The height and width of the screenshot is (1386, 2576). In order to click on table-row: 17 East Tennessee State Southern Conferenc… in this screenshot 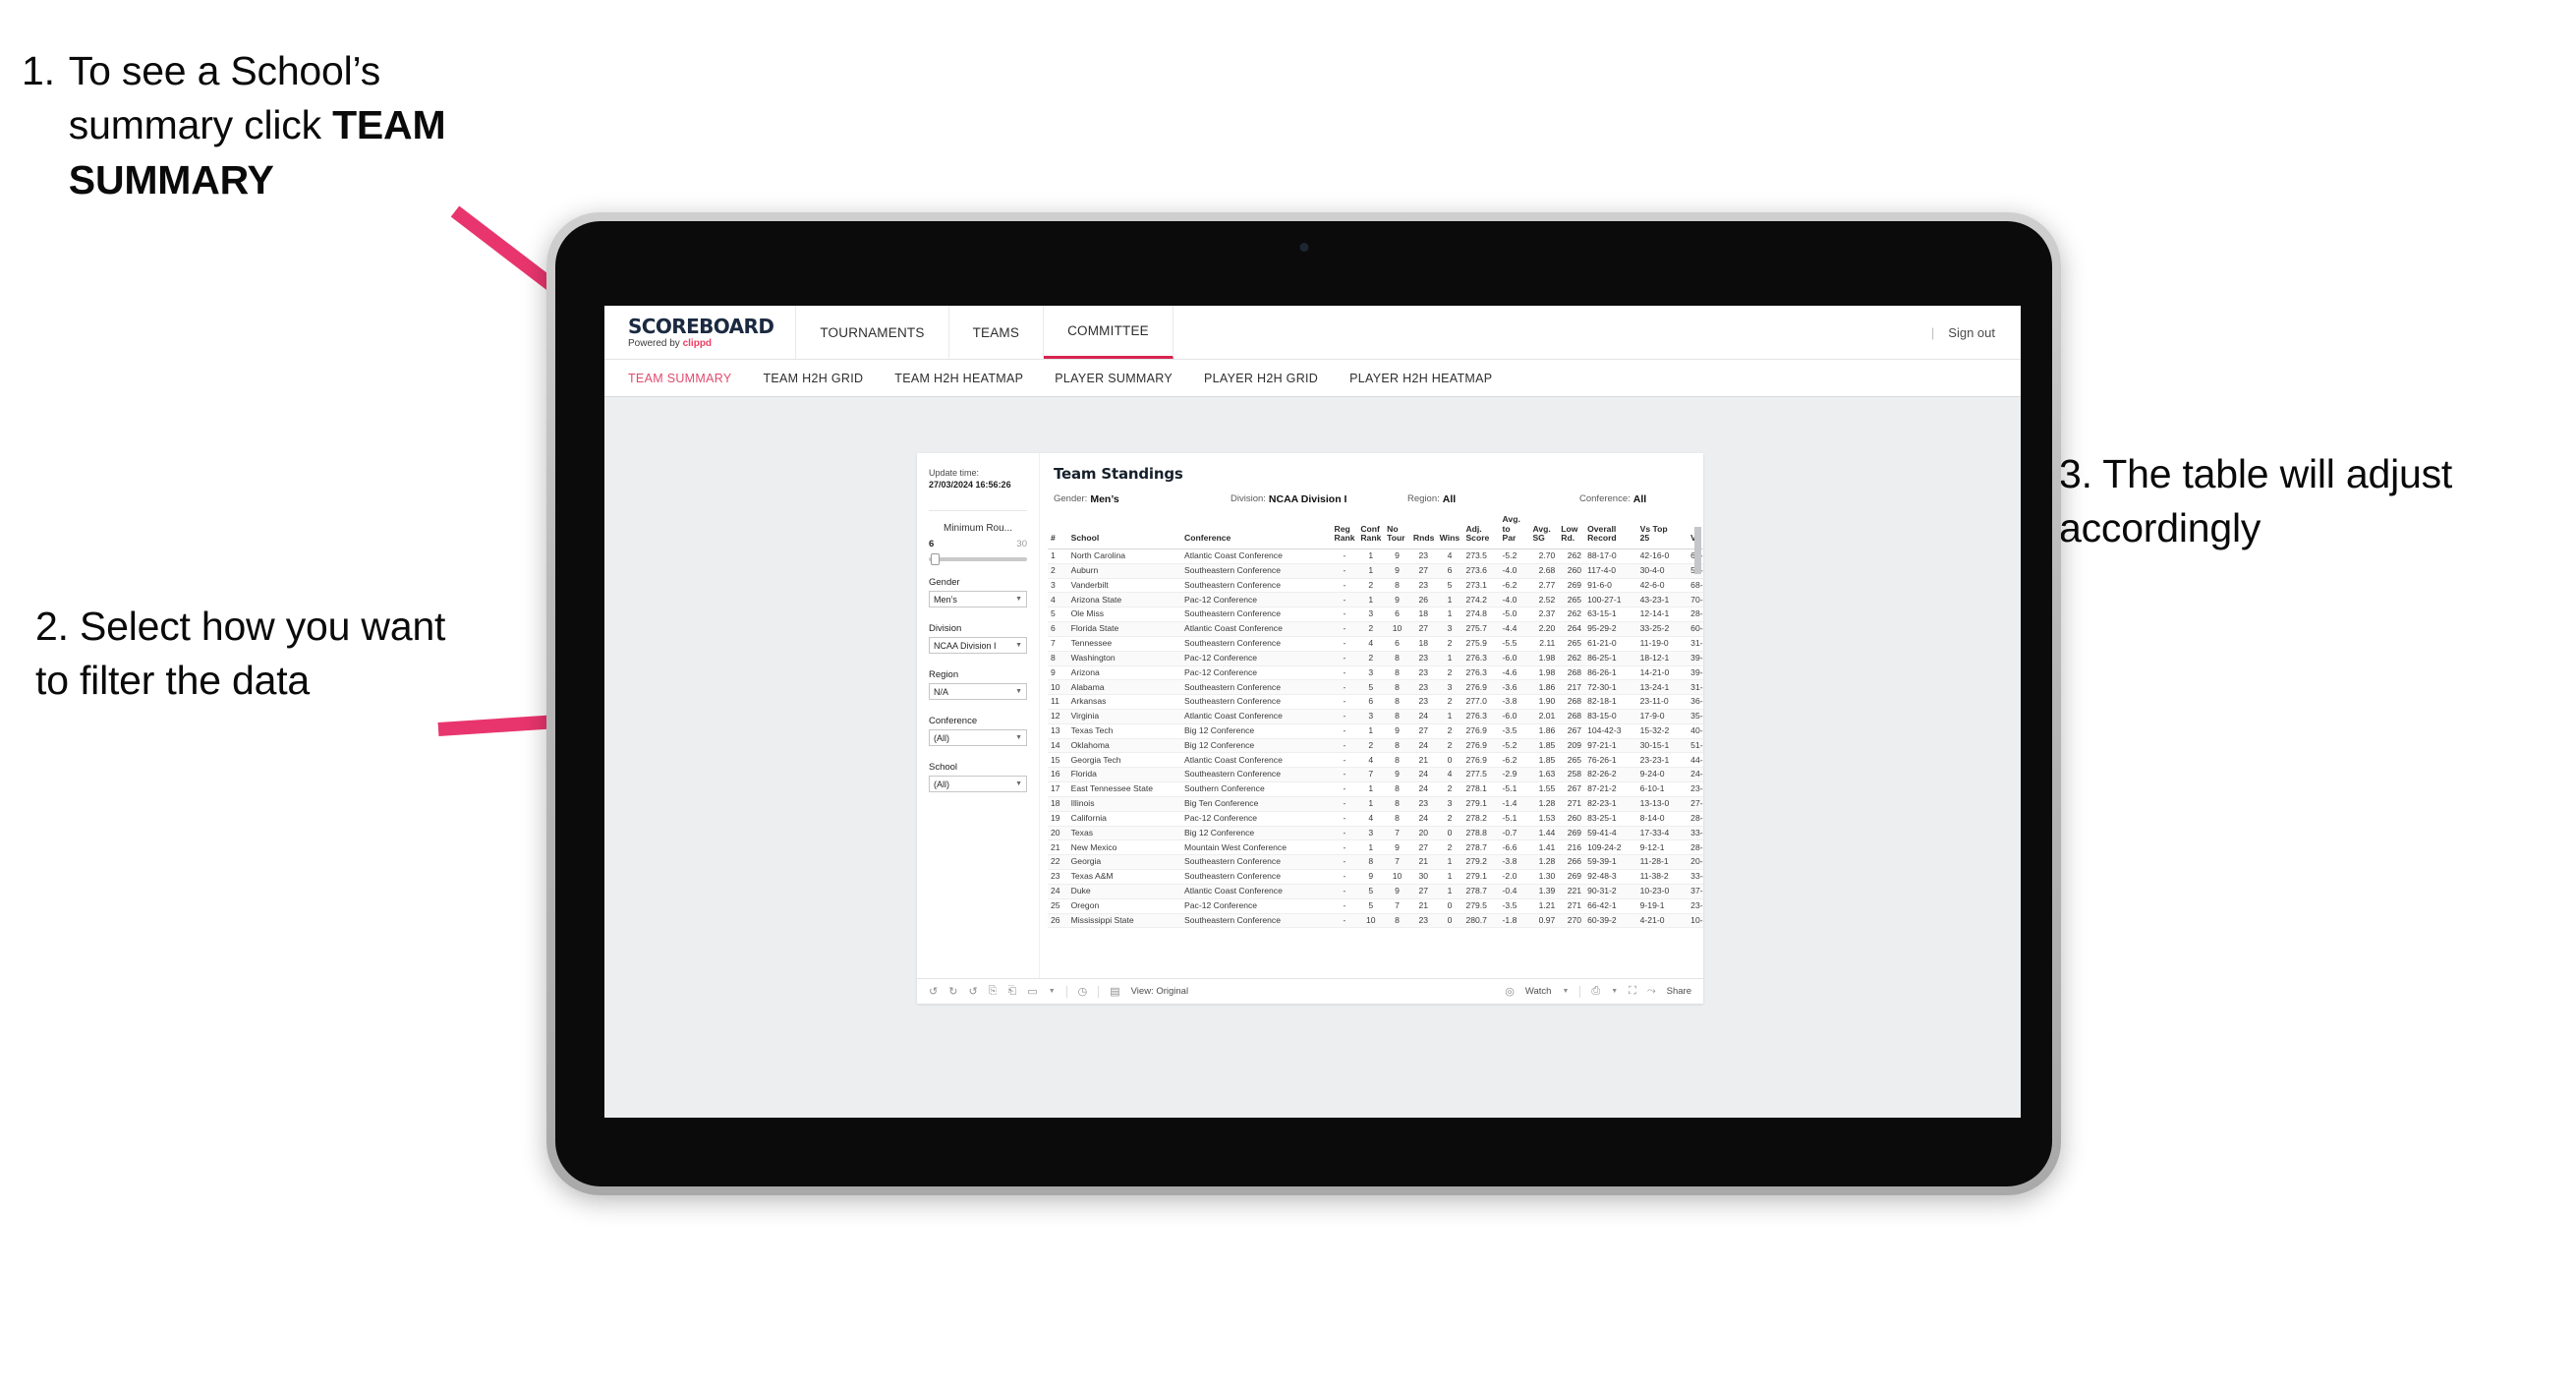, I will do `click(1376, 789)`.